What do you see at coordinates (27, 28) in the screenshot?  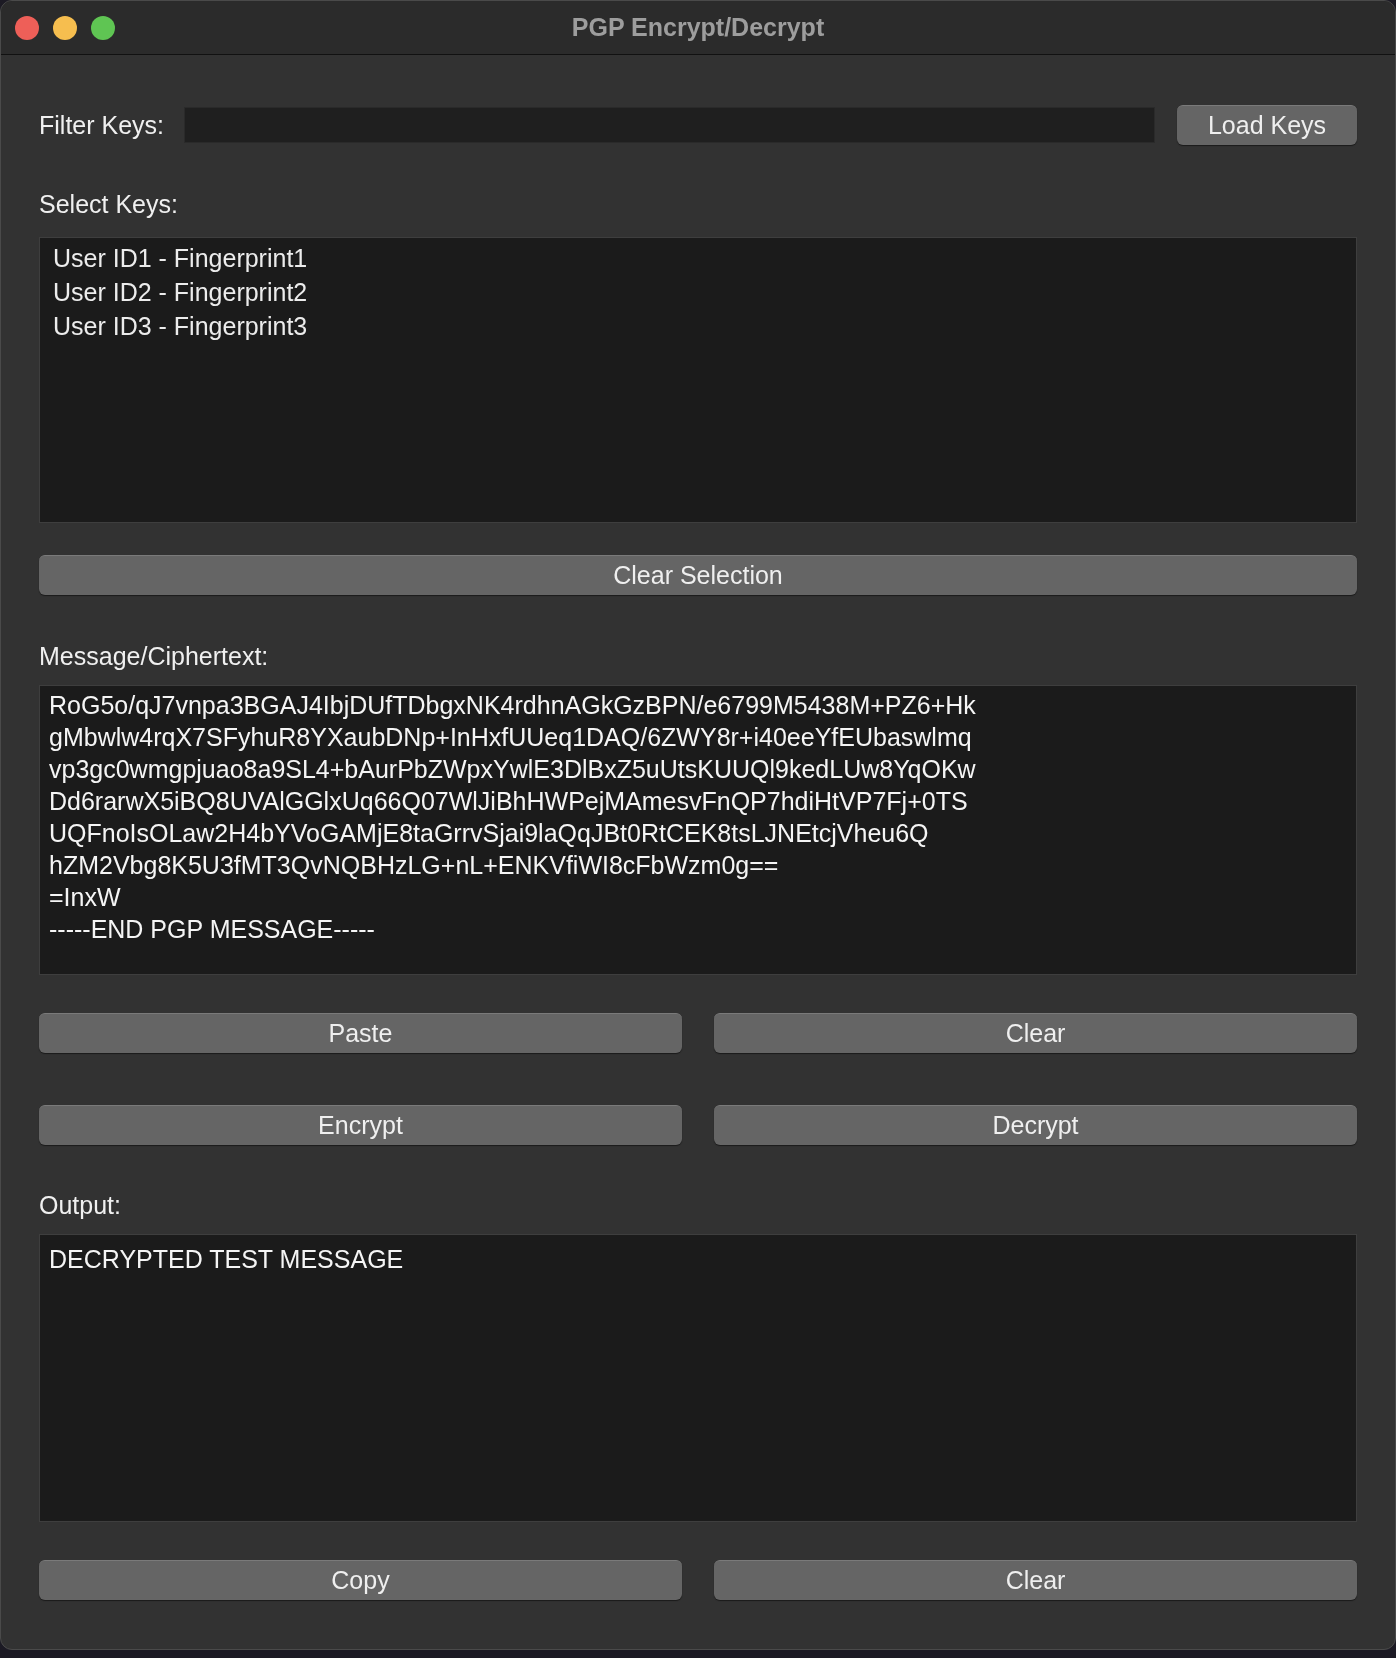 I see `close-button` at bounding box center [27, 28].